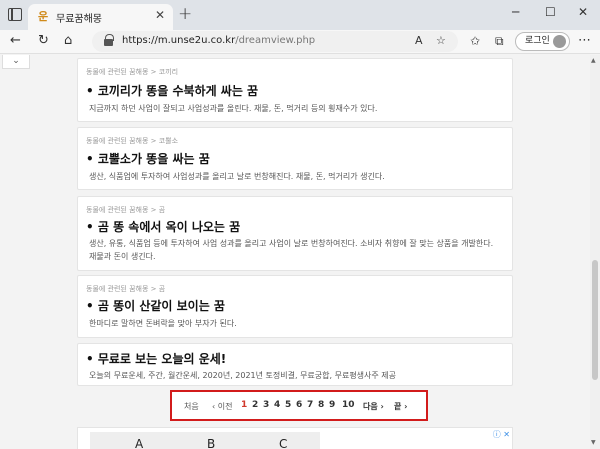  I want to click on scroll-down-icon: ▼, so click(593, 442).